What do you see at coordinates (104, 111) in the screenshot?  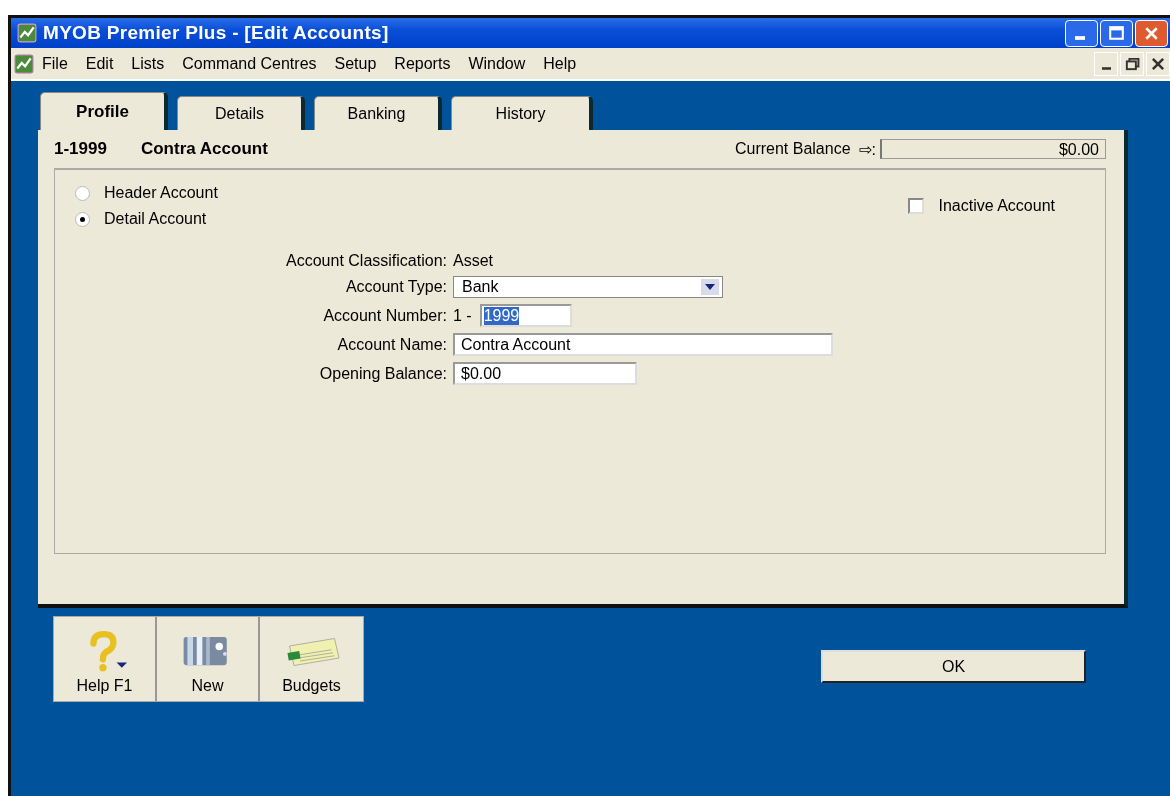 I see `tab: Profile` at bounding box center [104, 111].